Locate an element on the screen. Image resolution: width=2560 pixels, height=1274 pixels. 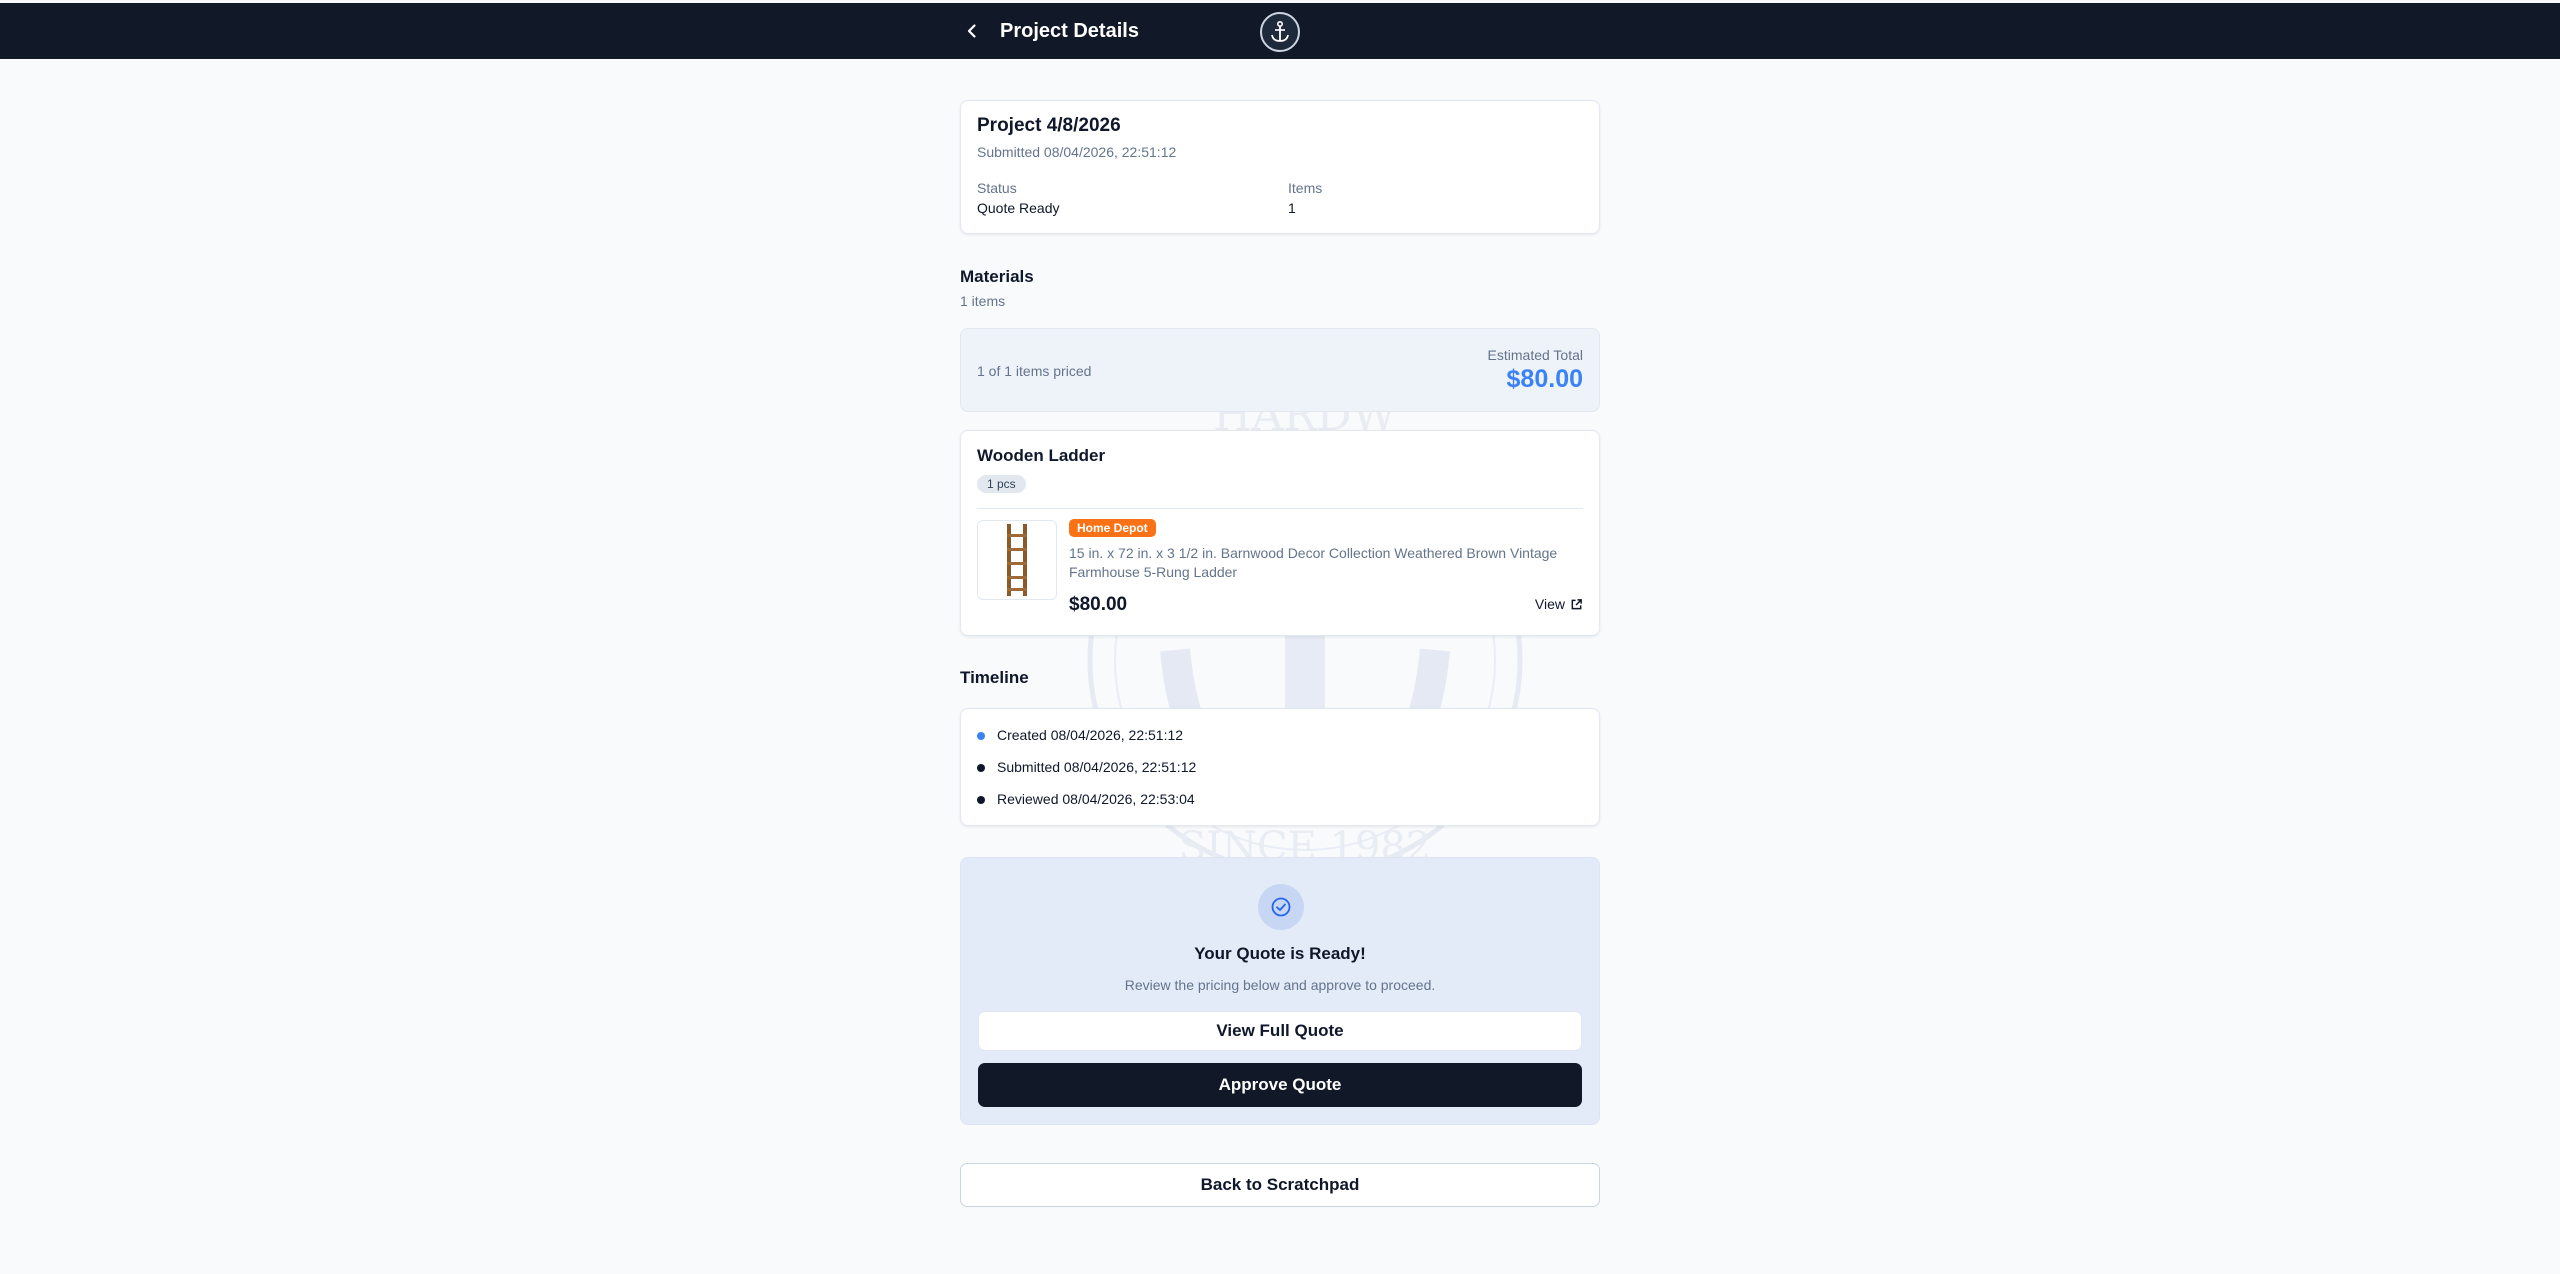
timeline-event-text: Created 08/04/2026, 22:51:12 is located at coordinates (1090, 735).